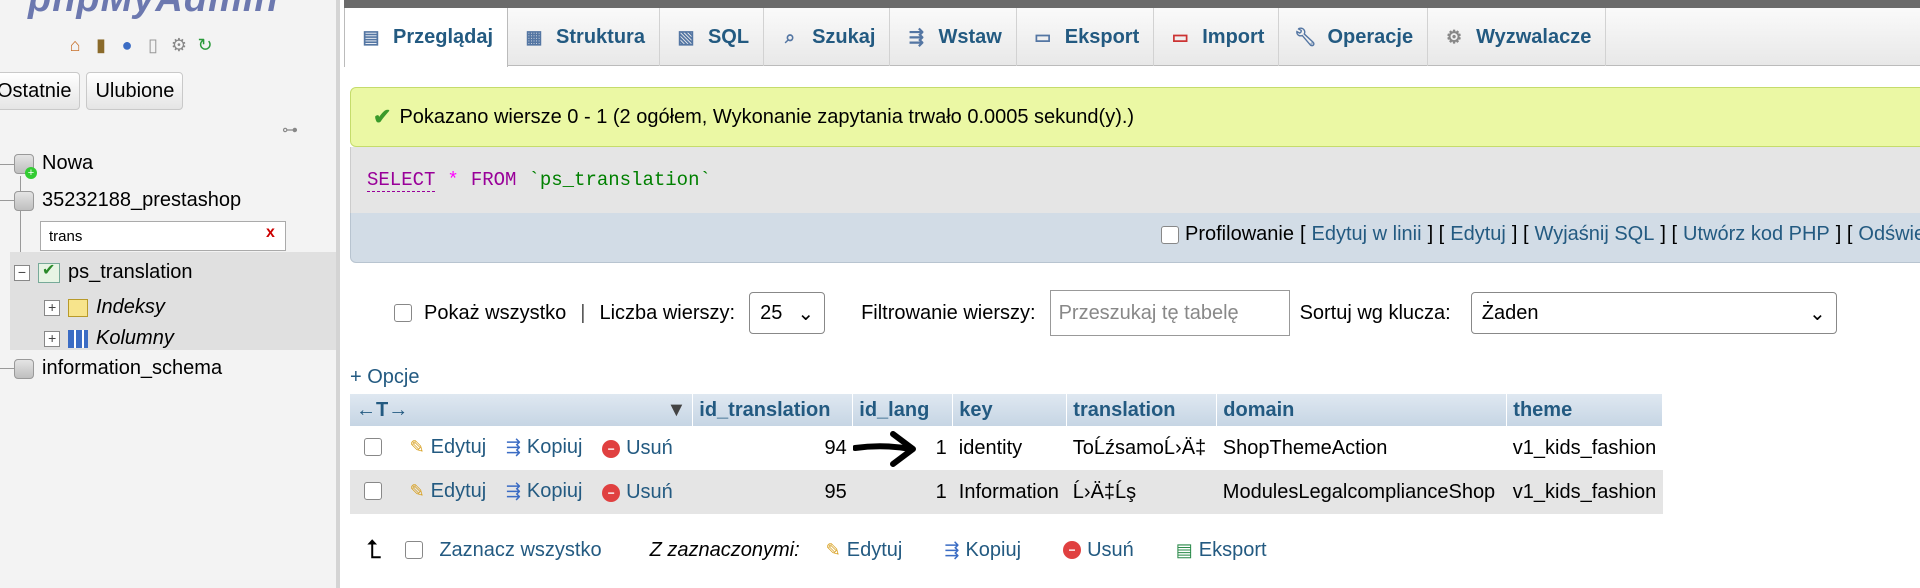  I want to click on column-header: id_translation, so click(773, 410).